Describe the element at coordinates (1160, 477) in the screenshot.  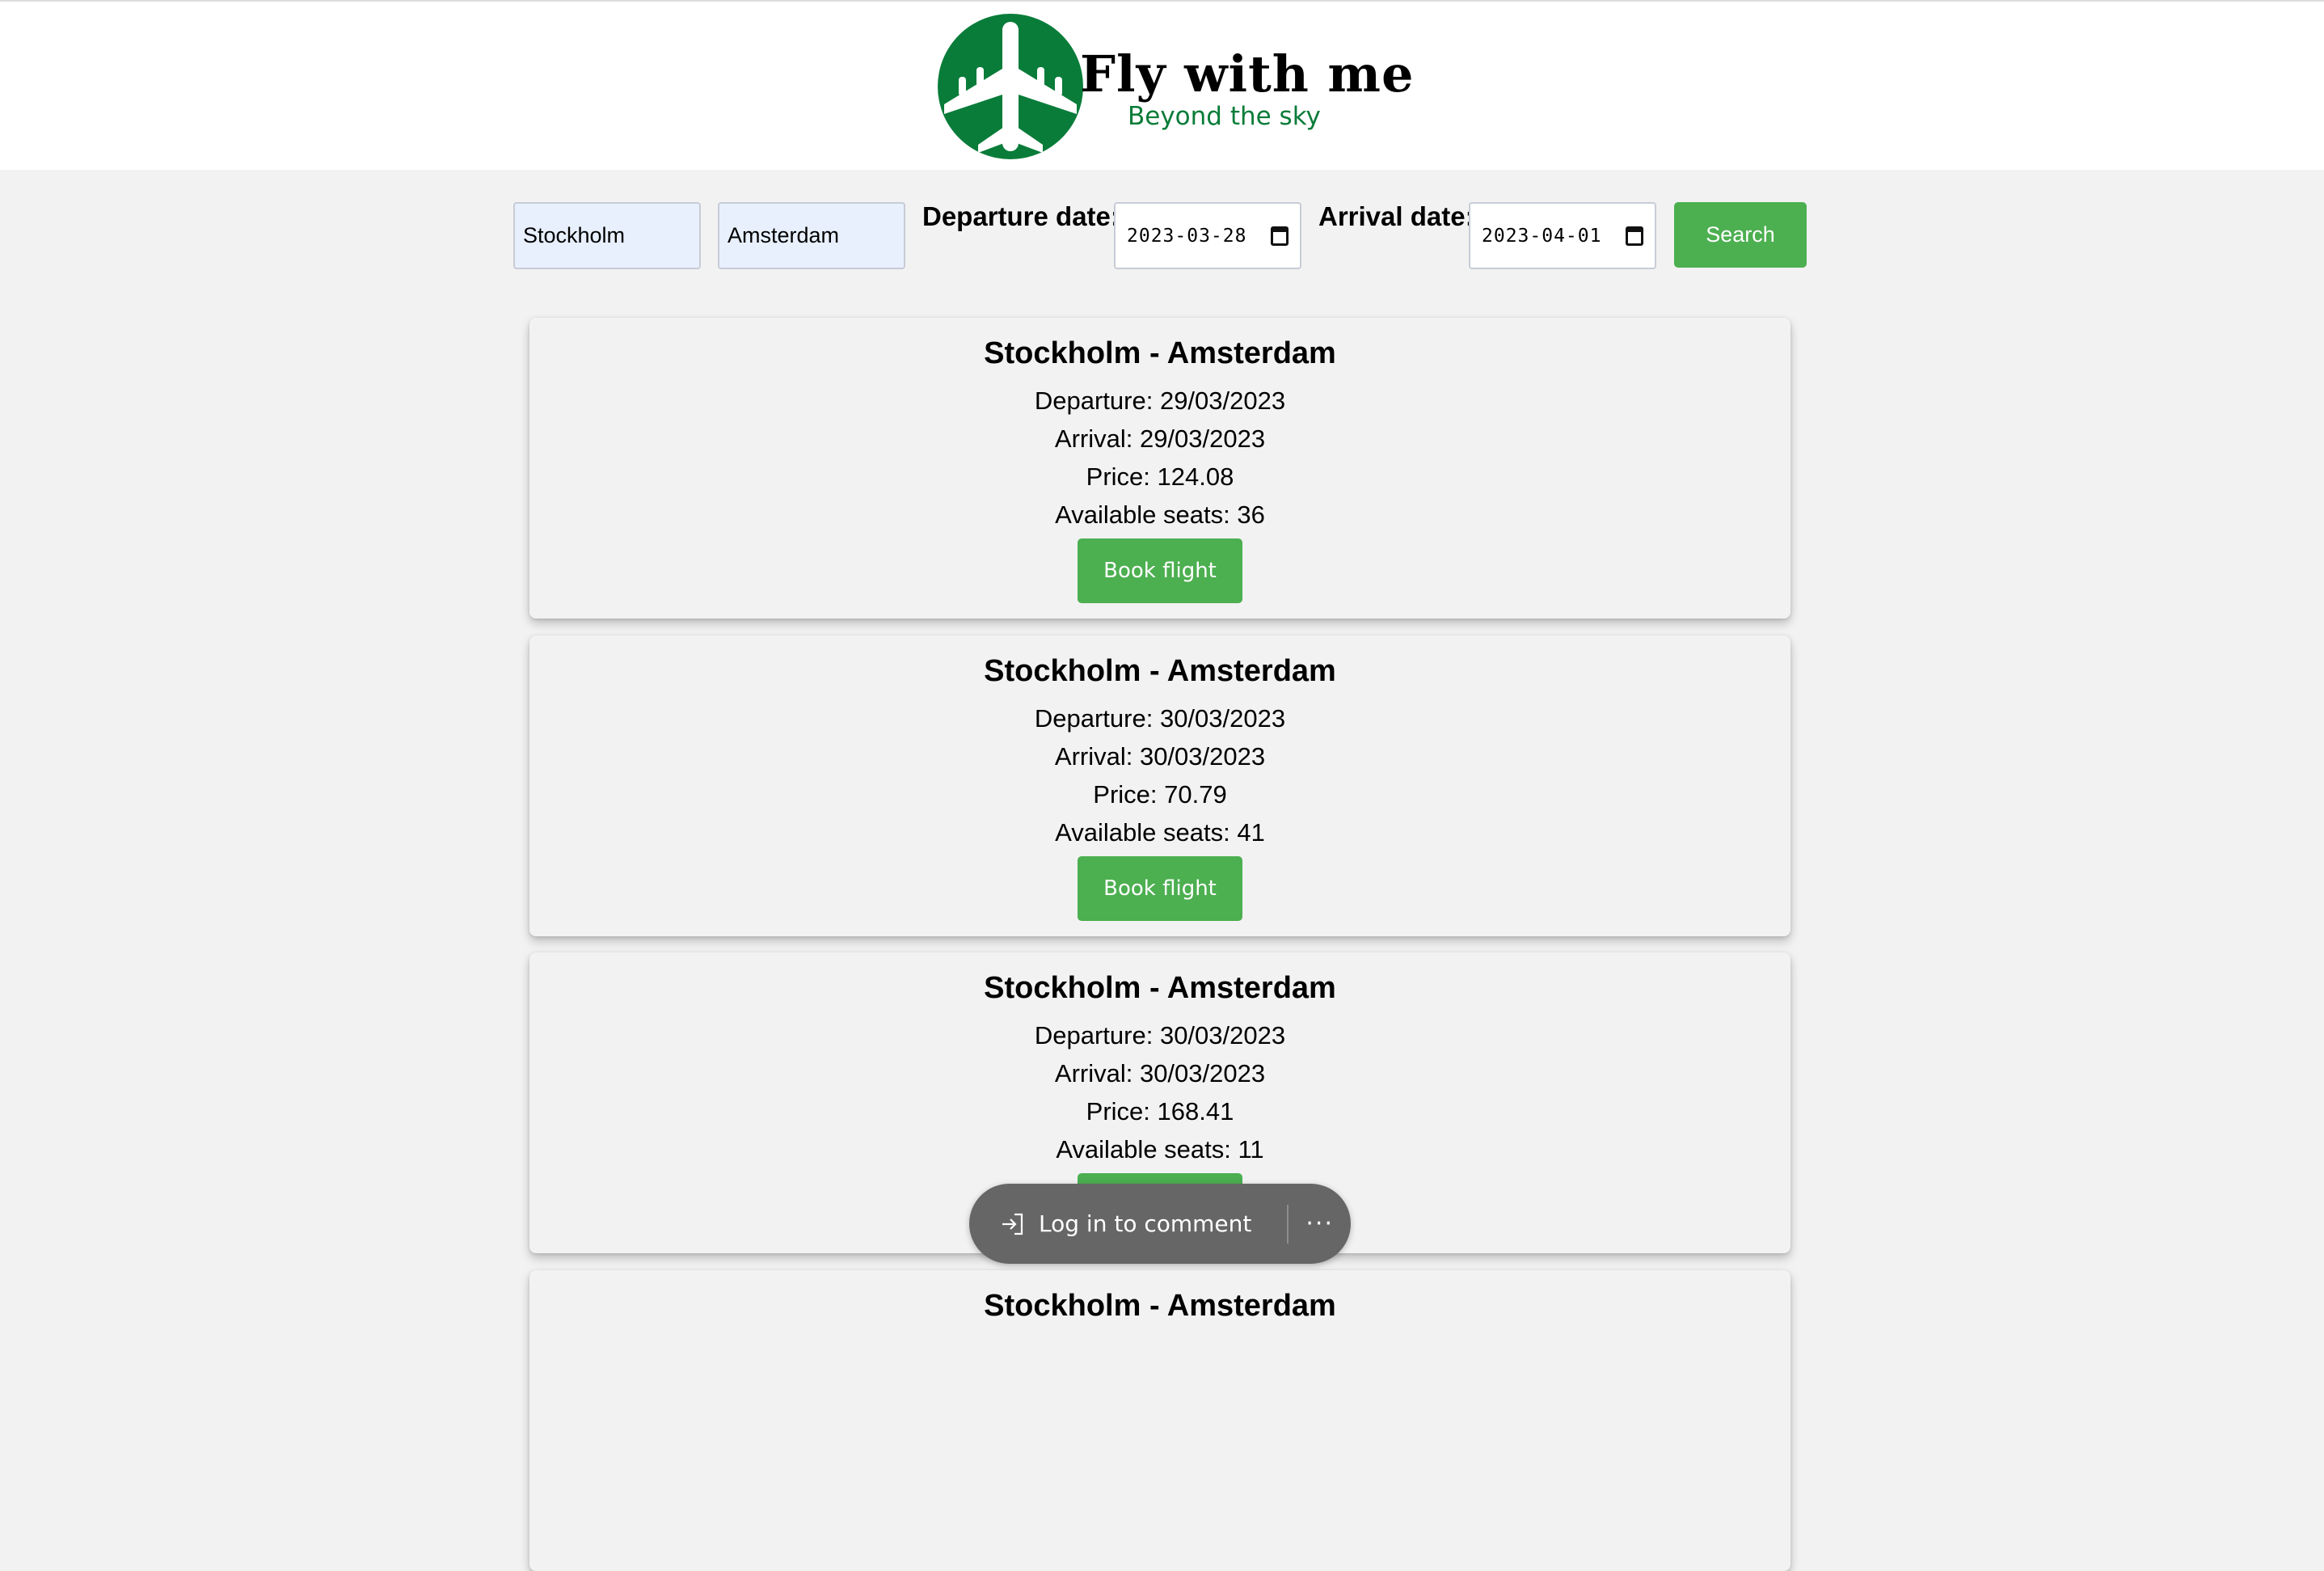
I see `flight-price: Price: 124.08` at that location.